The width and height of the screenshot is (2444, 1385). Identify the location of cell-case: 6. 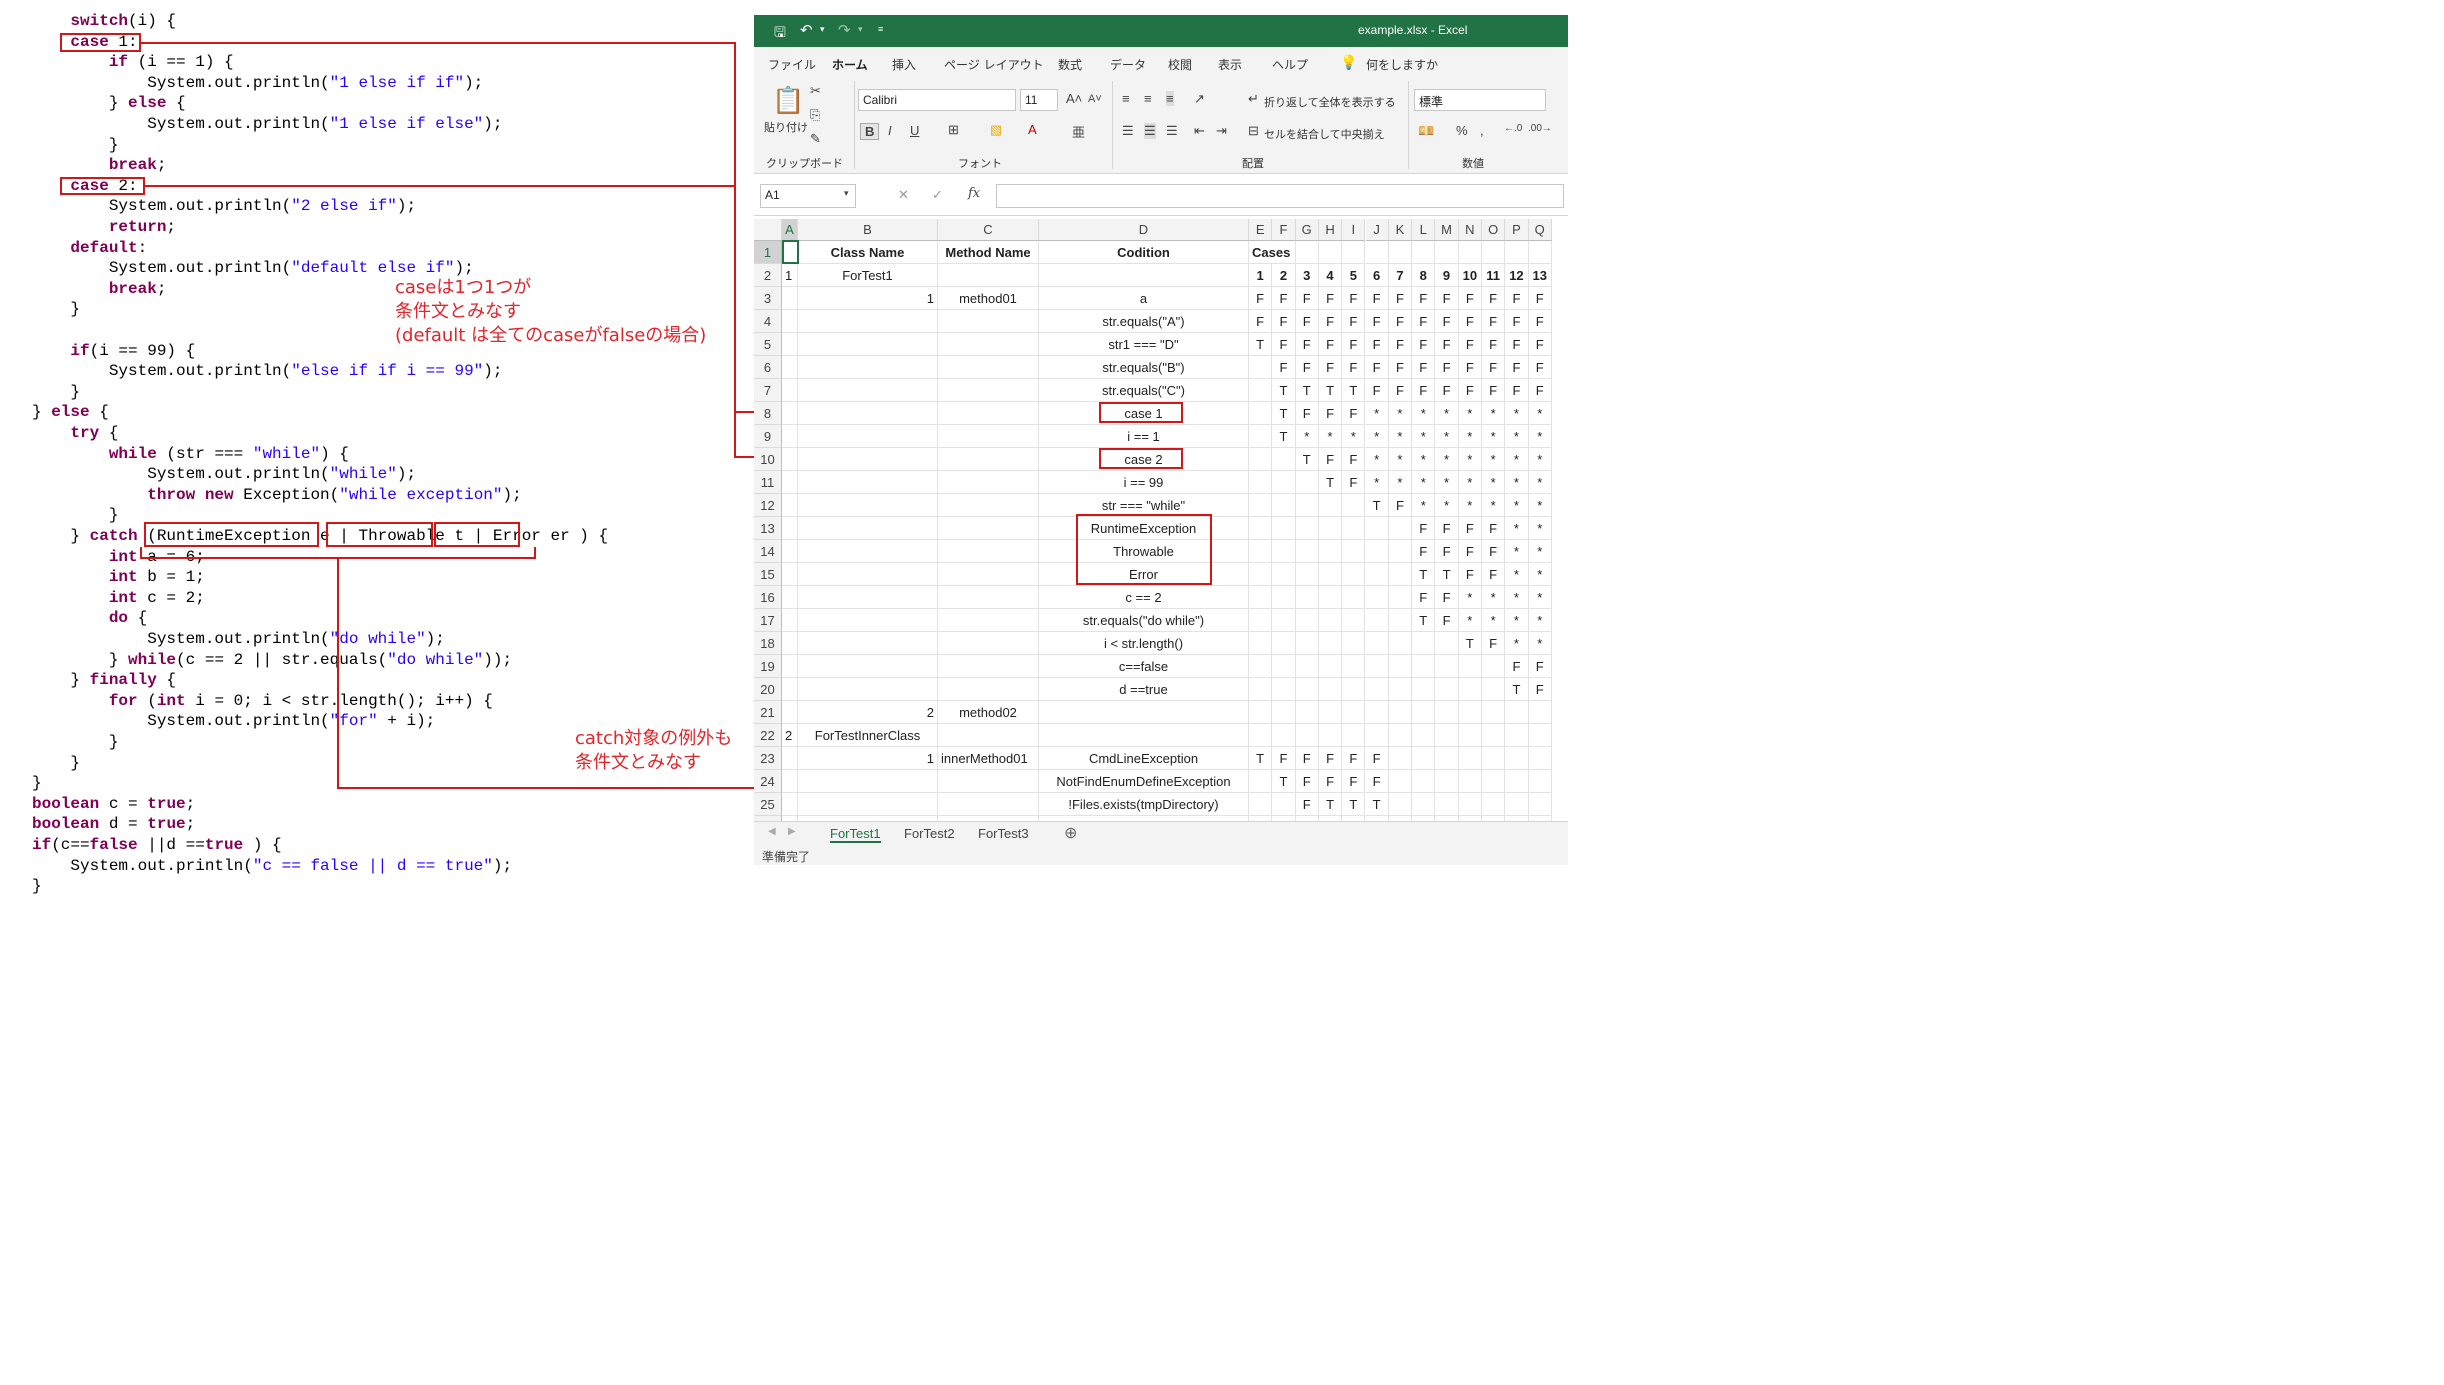
(1377, 275).